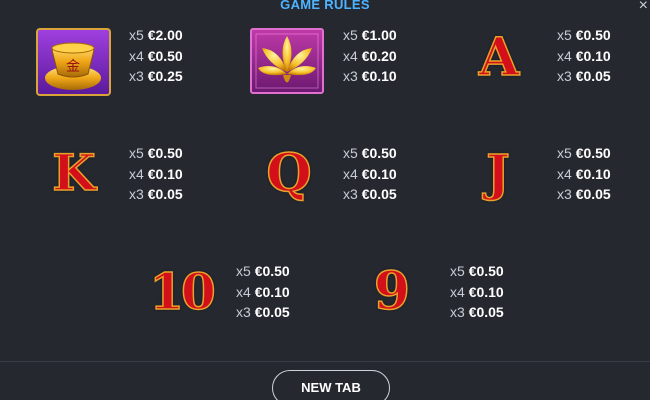  I want to click on number-10-icon: 10, so click(182, 291).